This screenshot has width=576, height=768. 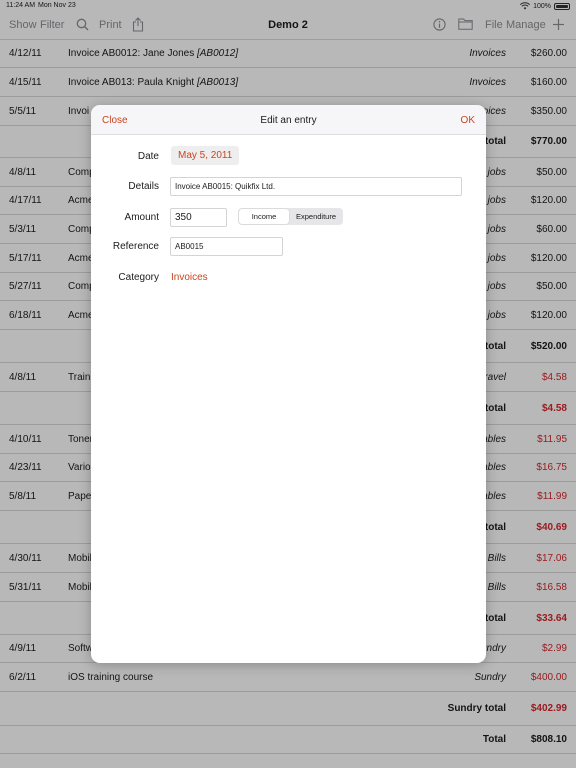 What do you see at coordinates (205, 155) in the screenshot?
I see `date-picker-button: May 5, 2011` at bounding box center [205, 155].